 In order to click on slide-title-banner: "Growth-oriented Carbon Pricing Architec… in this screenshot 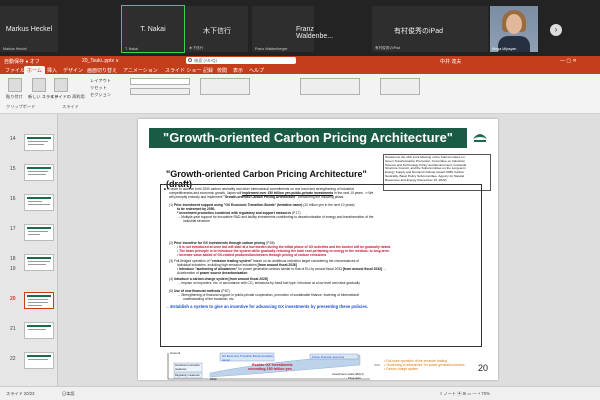, I will do `click(308, 146)`.